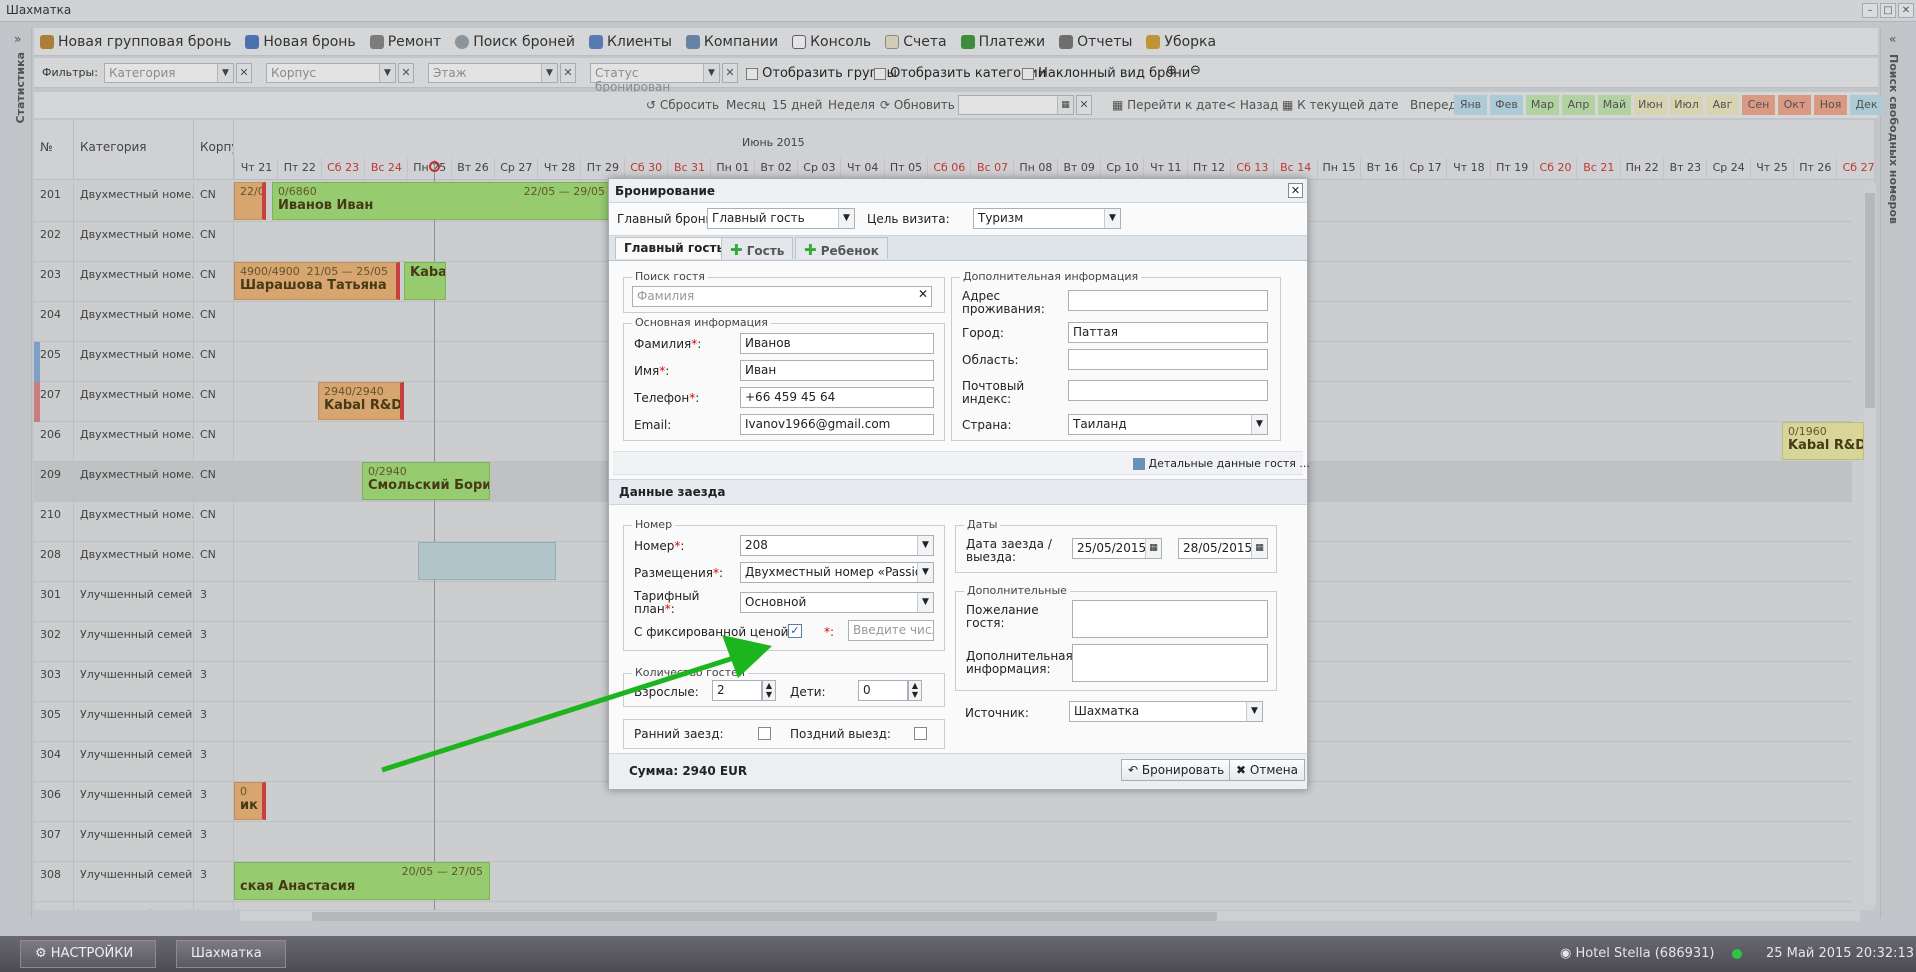 This screenshot has width=1916, height=972. I want to click on additional-fieldset: Дополнительные Пожелание гостя, so click(1116, 637).